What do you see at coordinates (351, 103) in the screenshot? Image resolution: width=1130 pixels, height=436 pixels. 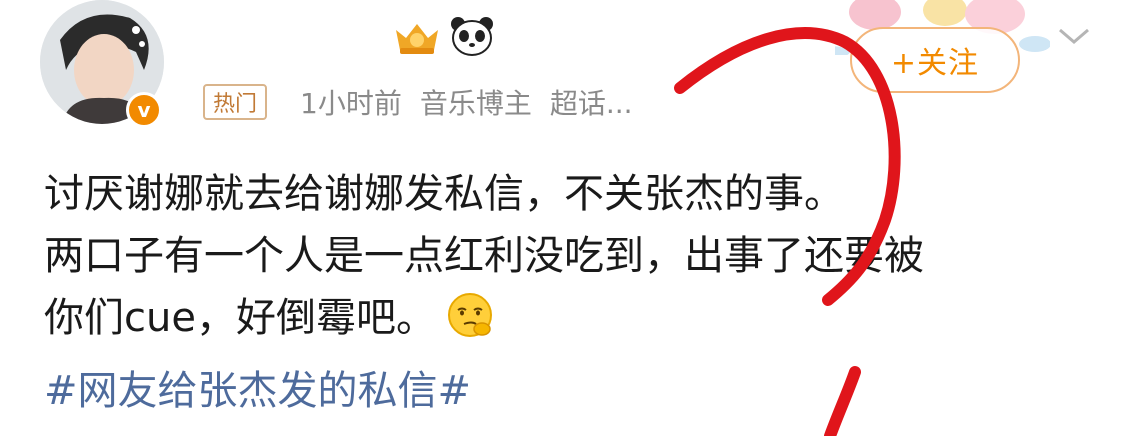 I see `post-time: 1小时前` at bounding box center [351, 103].